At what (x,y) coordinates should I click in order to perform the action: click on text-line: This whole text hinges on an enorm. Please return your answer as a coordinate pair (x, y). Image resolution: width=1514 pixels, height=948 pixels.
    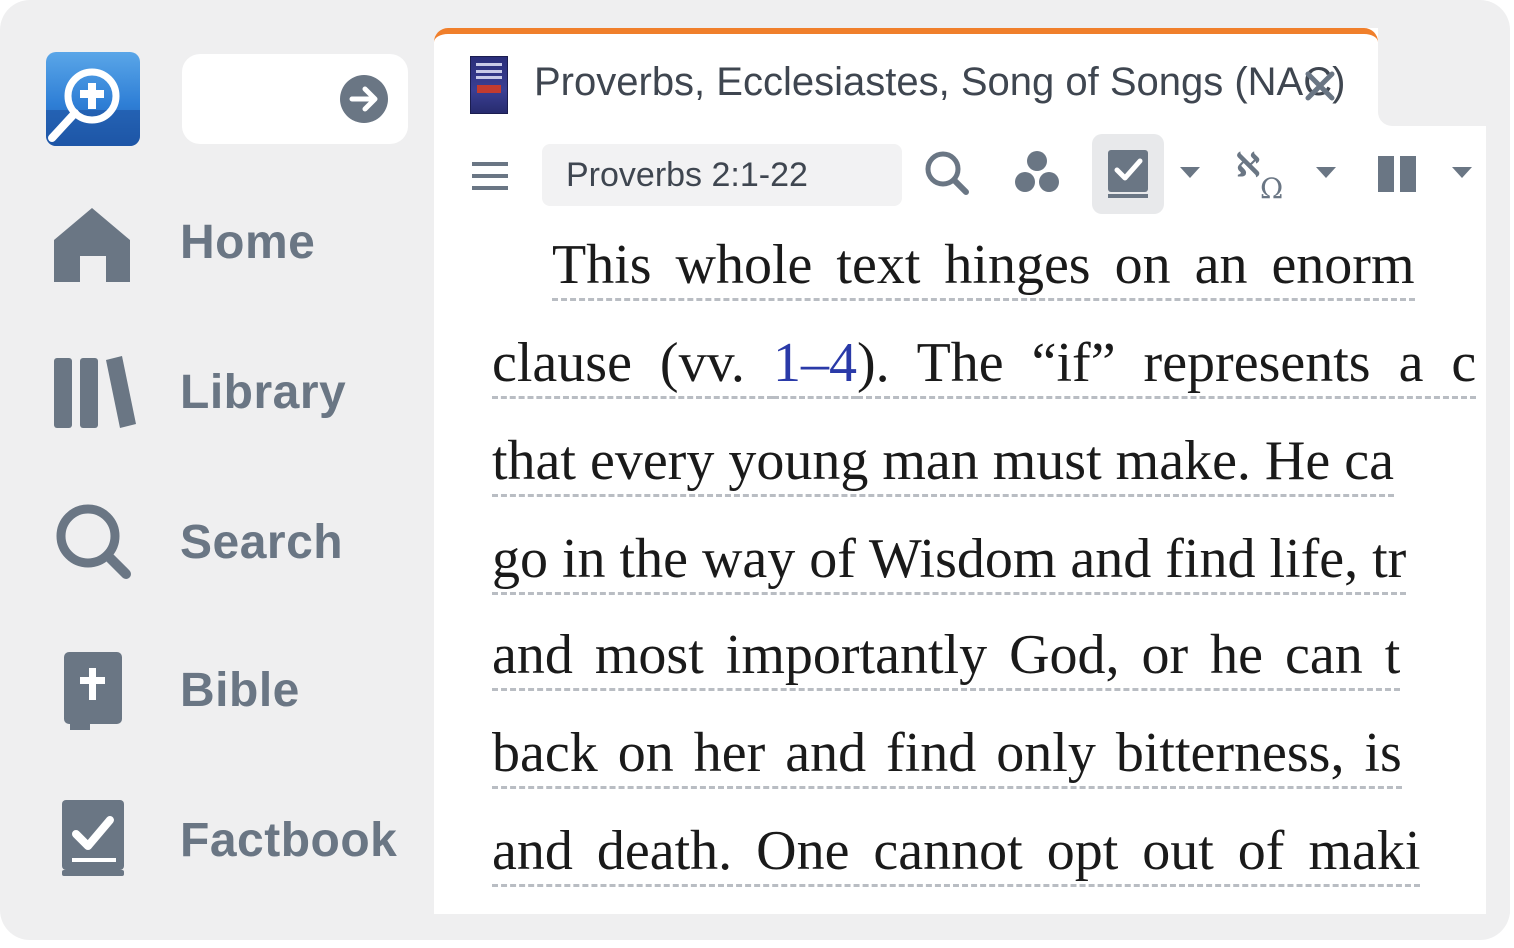
    Looking at the image, I should click on (983, 265).